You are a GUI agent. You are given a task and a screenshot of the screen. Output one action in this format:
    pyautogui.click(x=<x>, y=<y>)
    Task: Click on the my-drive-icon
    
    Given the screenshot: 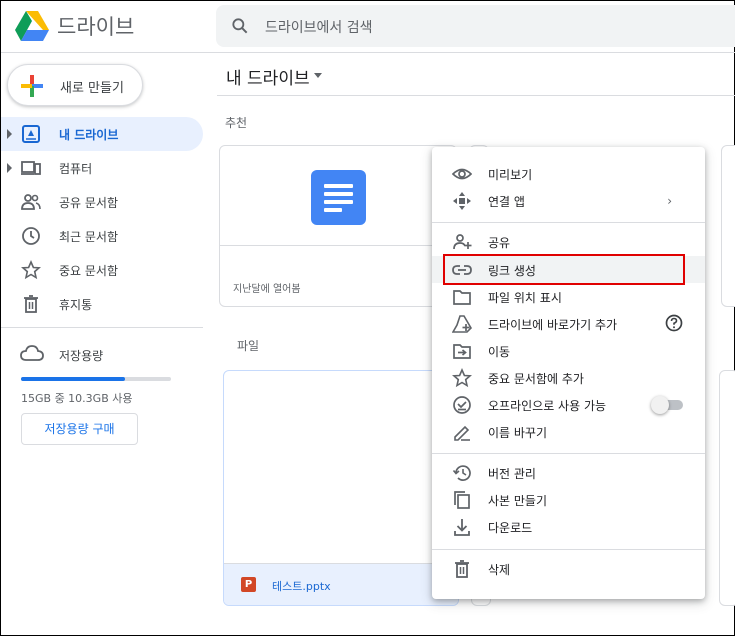 What is the action you would take?
    pyautogui.click(x=31, y=134)
    